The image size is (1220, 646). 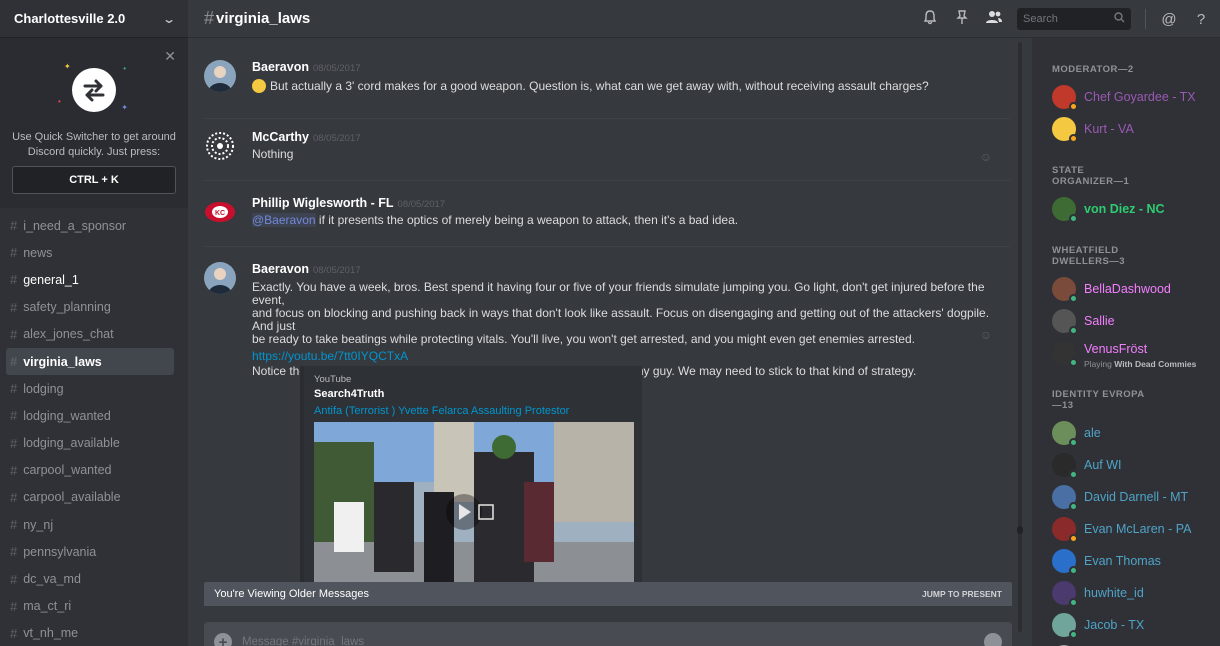 What do you see at coordinates (90, 334) in the screenshot?
I see `channel-alex-jones-chat: # alex_jones_chat` at bounding box center [90, 334].